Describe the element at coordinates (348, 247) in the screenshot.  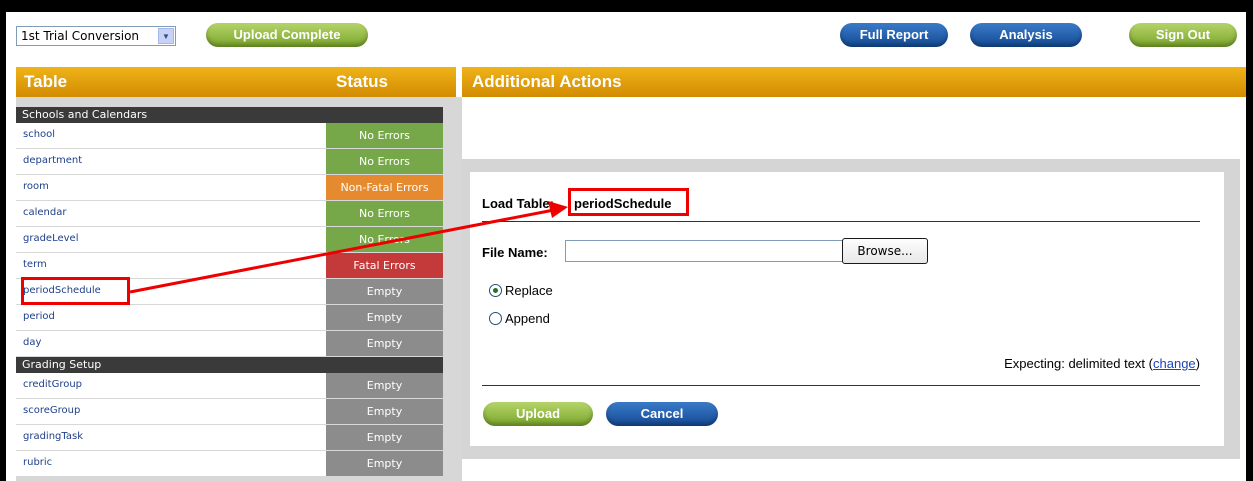
I see `arrow-icon` at that location.